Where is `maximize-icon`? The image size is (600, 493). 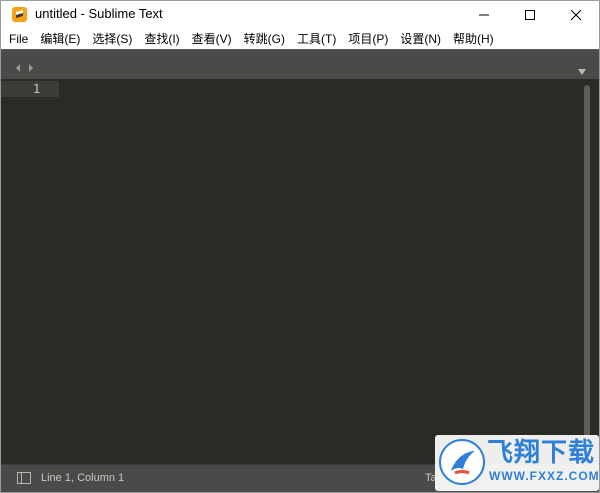 maximize-icon is located at coordinates (530, 15).